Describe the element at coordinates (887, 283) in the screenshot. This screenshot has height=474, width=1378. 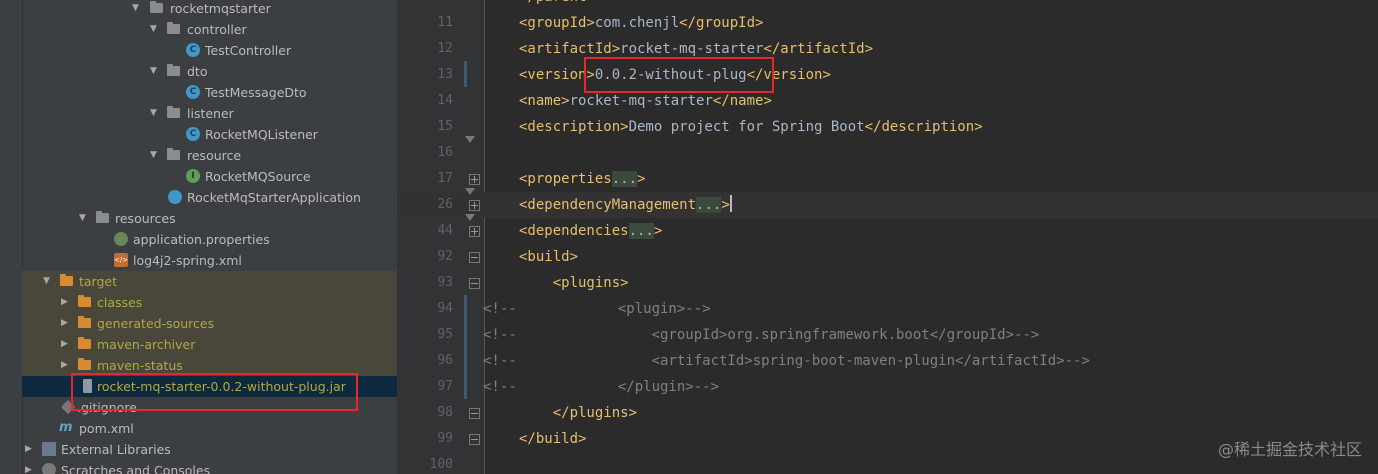
I see `code-line: 93 <plugins>` at that location.